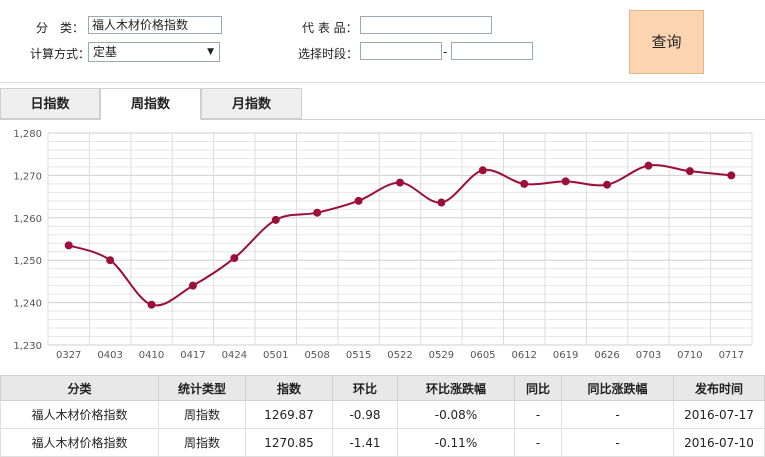  What do you see at coordinates (365, 442) in the screenshot?
I see `cell-mom: -1.41` at bounding box center [365, 442].